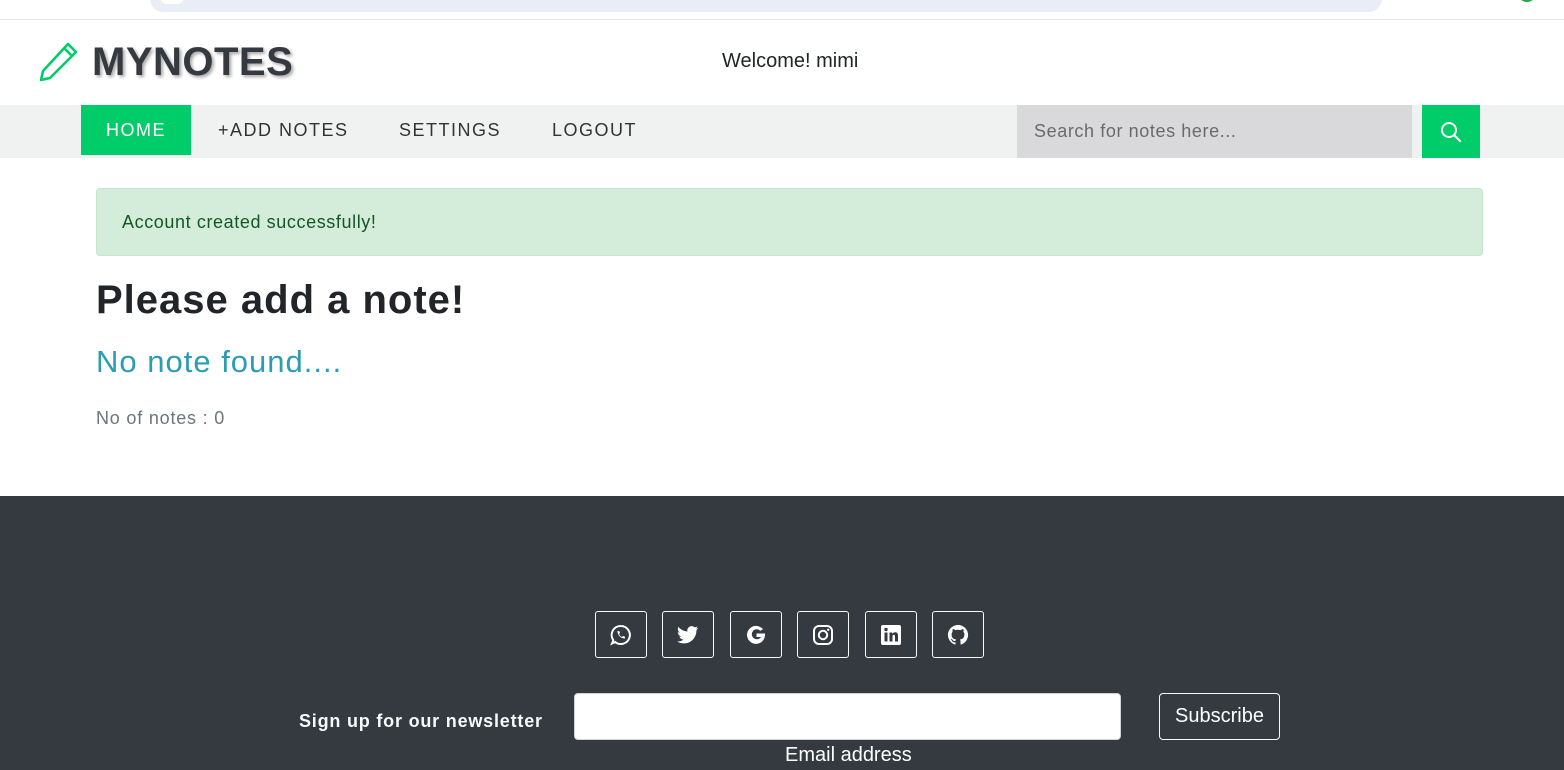  I want to click on whatsapp-button, so click(621, 634).